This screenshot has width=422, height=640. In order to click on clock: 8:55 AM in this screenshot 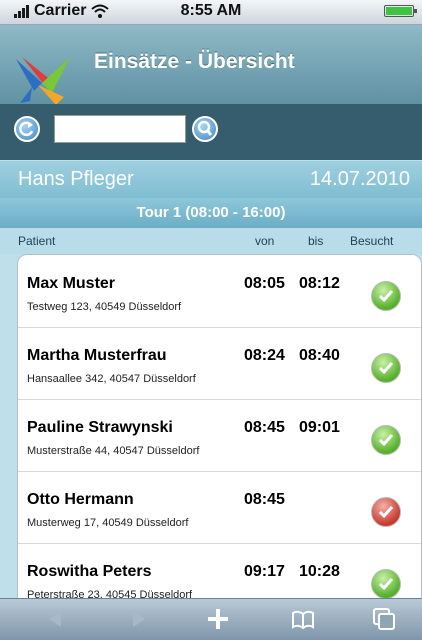, I will do `click(211, 10)`.